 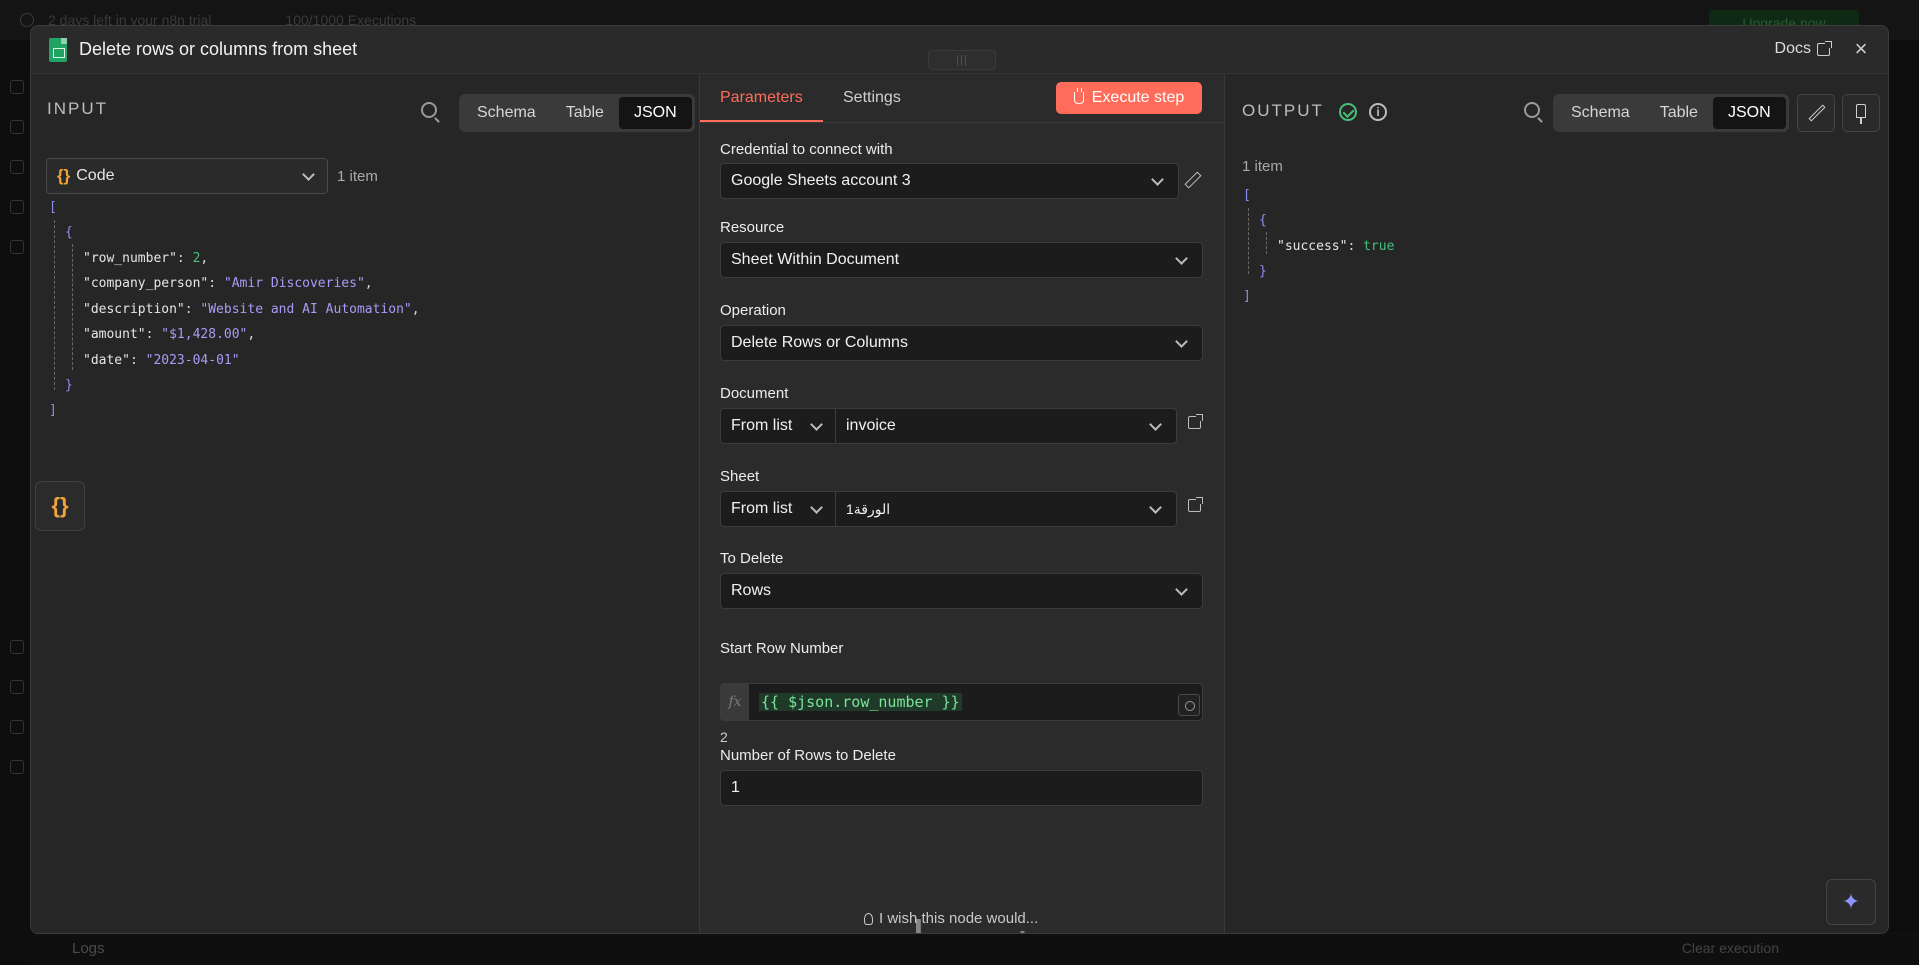 What do you see at coordinates (819, 342) in the screenshot?
I see `operation-value: Delete Rows or Columns` at bounding box center [819, 342].